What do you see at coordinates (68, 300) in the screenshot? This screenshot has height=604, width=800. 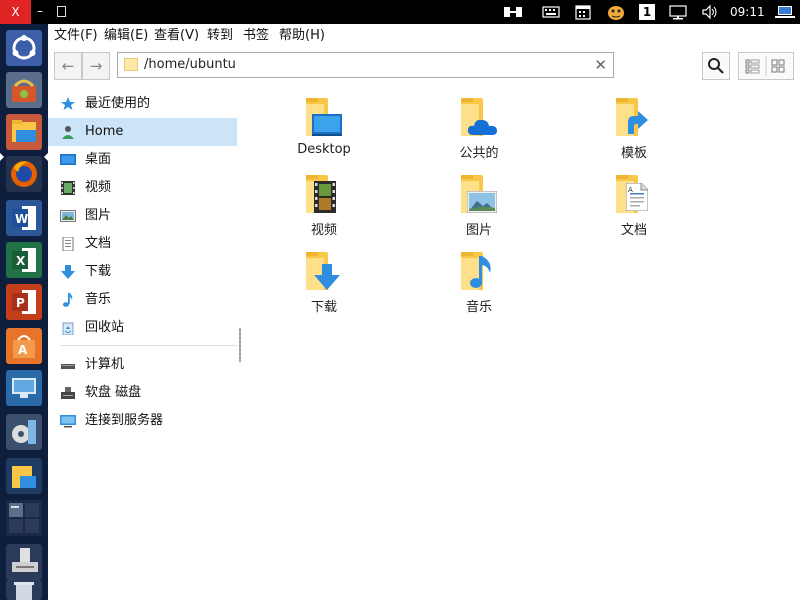 I see `music-icon` at bounding box center [68, 300].